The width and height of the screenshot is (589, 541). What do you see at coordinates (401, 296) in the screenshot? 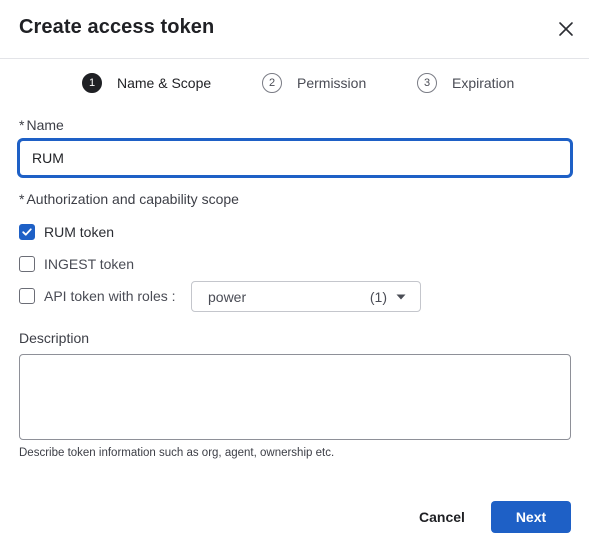
I see `caret-down-icon` at bounding box center [401, 296].